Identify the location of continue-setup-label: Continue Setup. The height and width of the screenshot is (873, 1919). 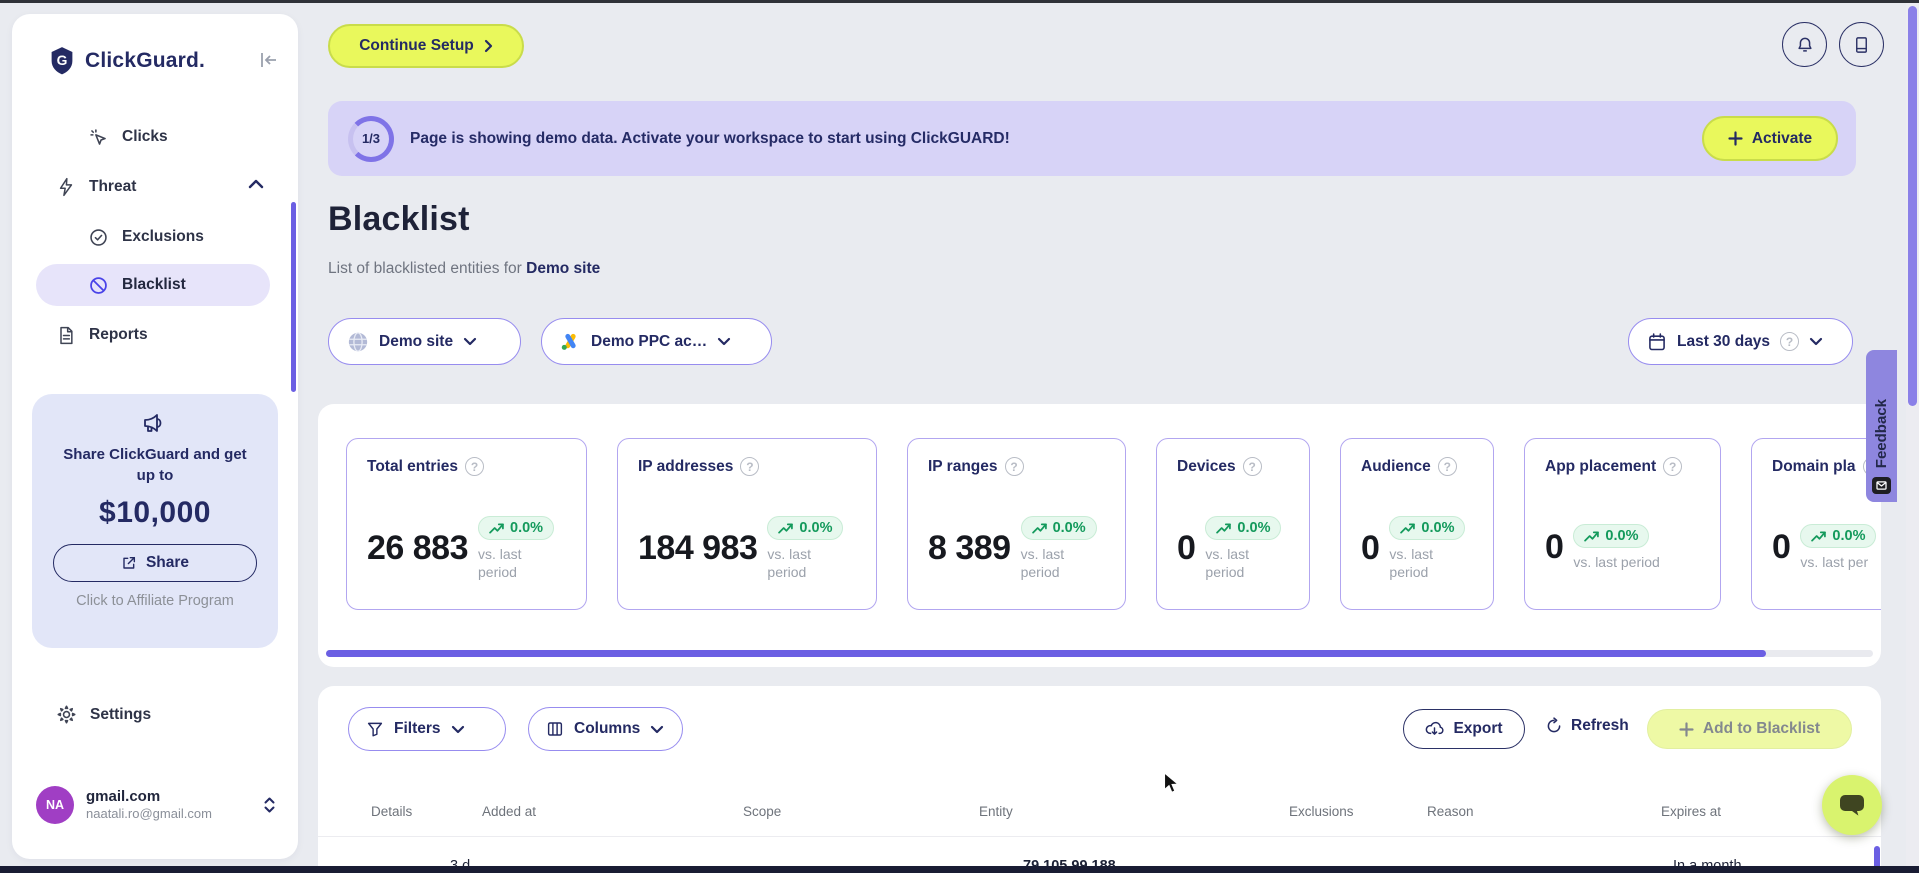
(416, 45).